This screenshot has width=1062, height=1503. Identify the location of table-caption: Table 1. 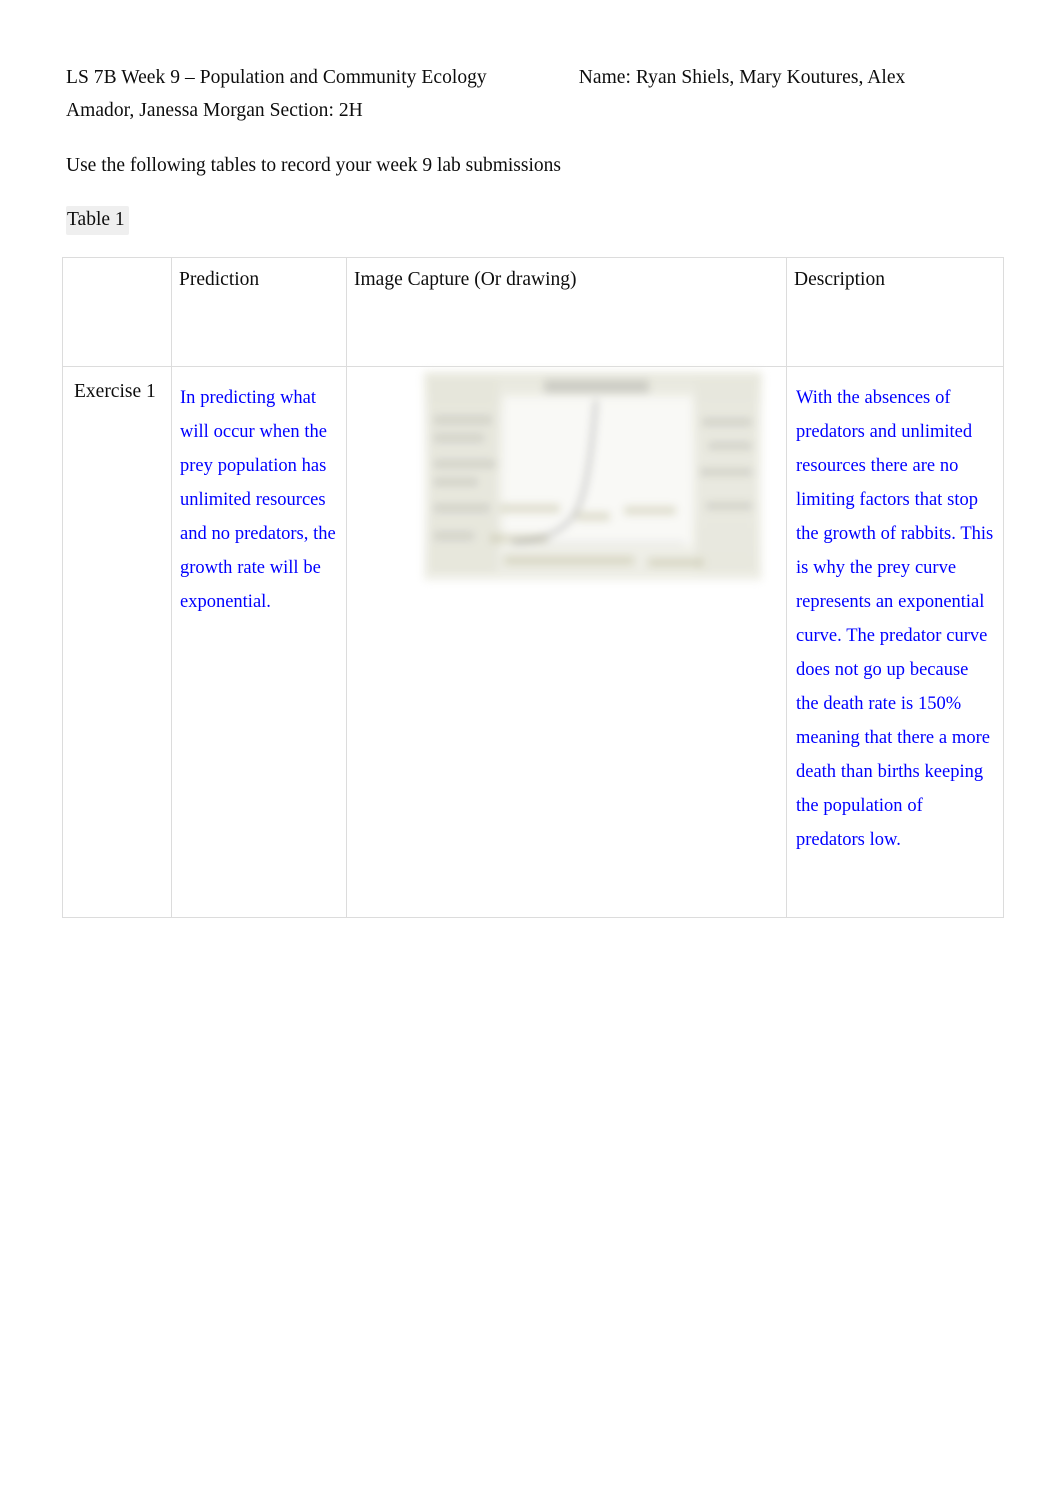
(97, 220).